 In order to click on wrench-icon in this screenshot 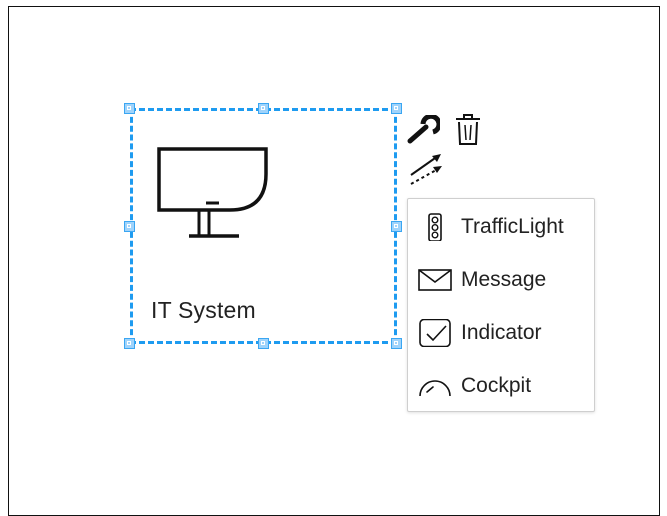, I will do `click(423, 130)`.